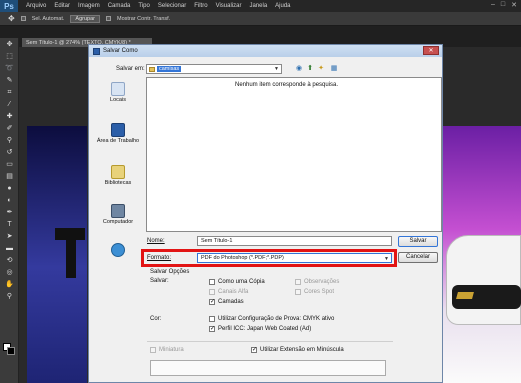 The image size is (521, 383). What do you see at coordinates (418, 241) in the screenshot?
I see `save-button: Salvar` at bounding box center [418, 241].